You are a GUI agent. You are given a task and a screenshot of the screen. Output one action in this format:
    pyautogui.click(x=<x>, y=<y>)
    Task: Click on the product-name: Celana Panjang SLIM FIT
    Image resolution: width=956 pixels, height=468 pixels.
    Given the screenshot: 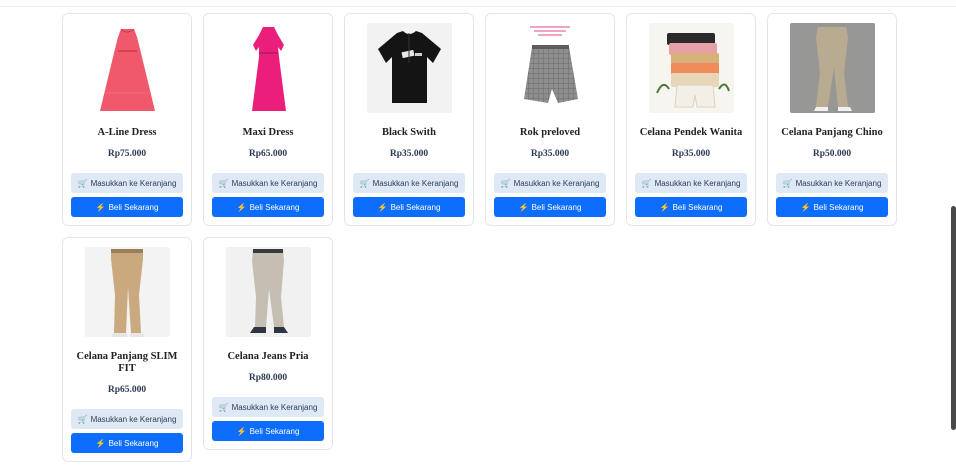 What is the action you would take?
    pyautogui.click(x=127, y=362)
    